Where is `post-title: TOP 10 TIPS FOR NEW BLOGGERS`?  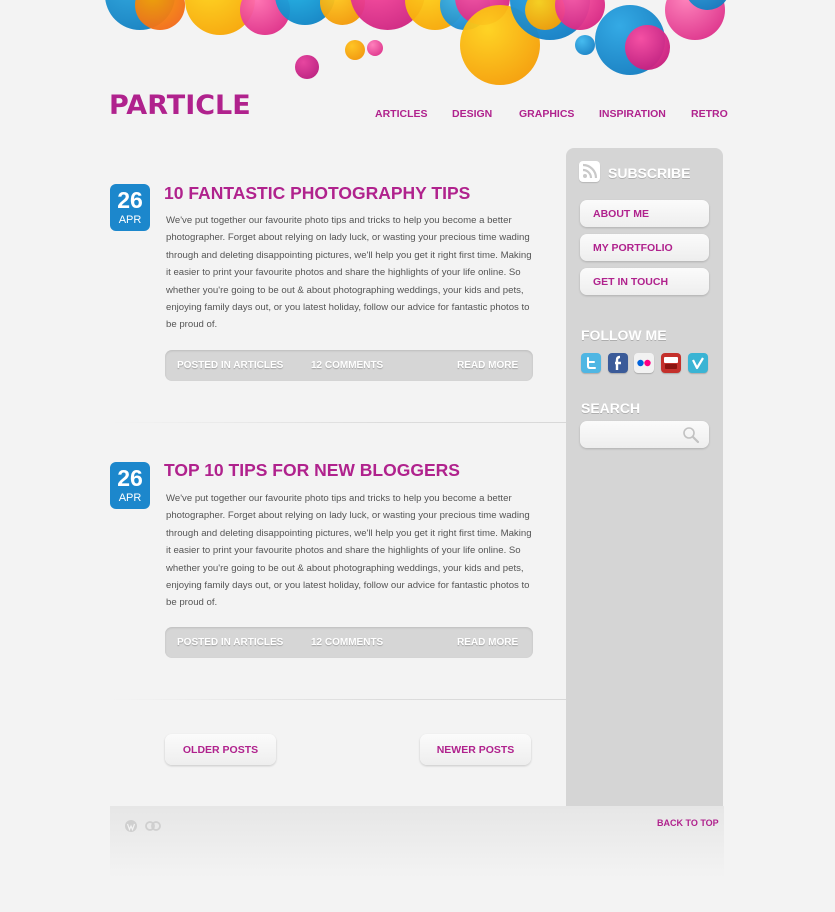
post-title: TOP 10 TIPS FOR NEW BLOGGERS is located at coordinates (312, 470).